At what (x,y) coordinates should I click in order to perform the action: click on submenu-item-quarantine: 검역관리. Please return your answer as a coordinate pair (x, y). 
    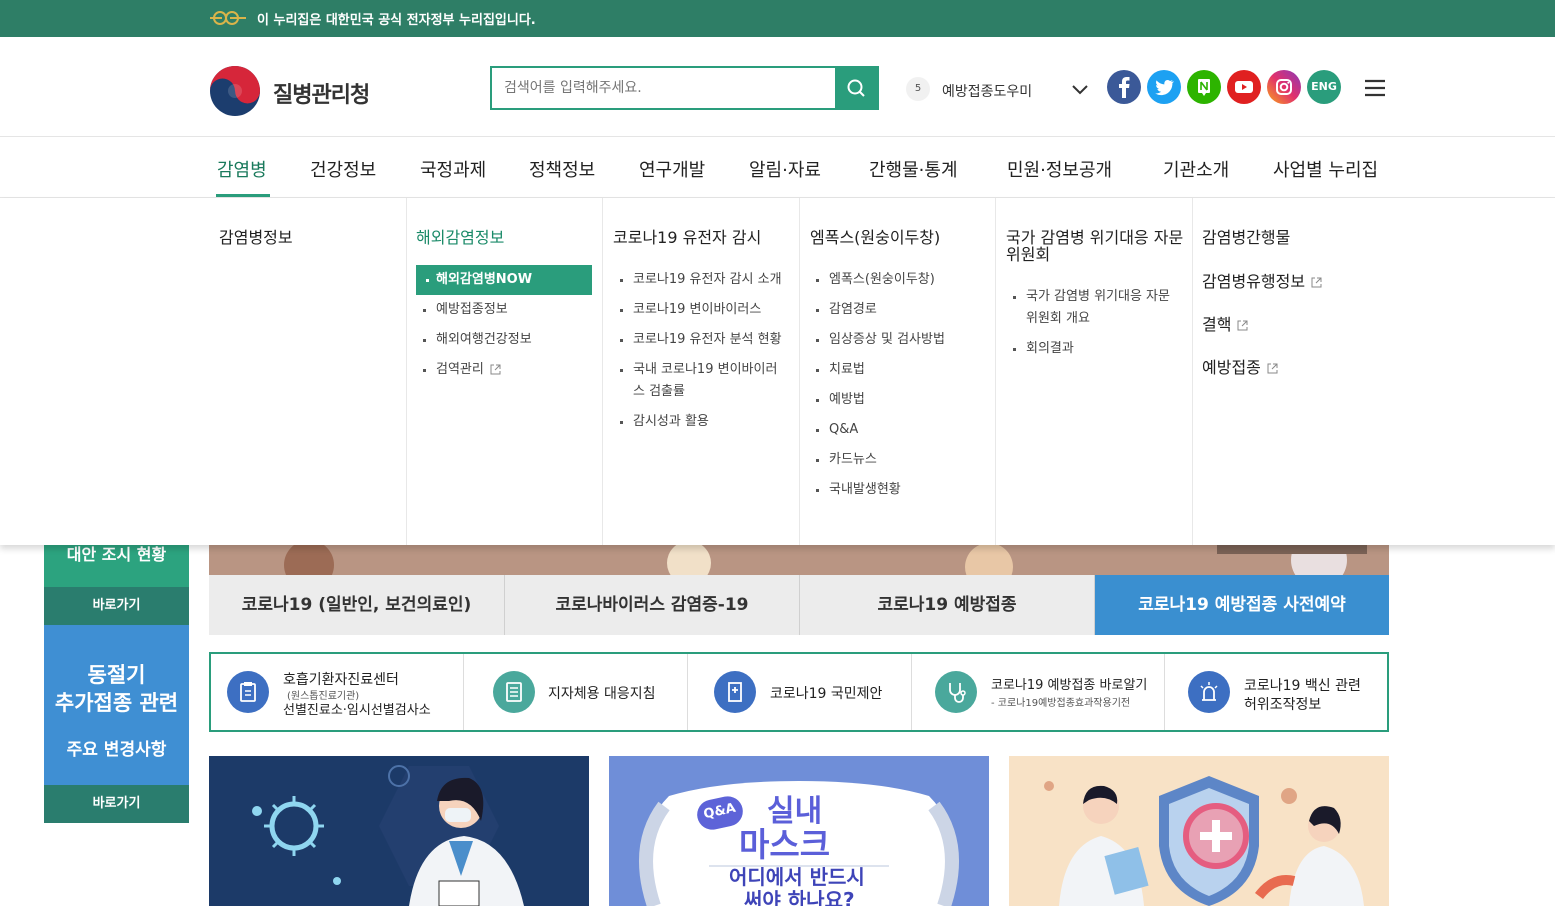
    Looking at the image, I should click on (462, 370).